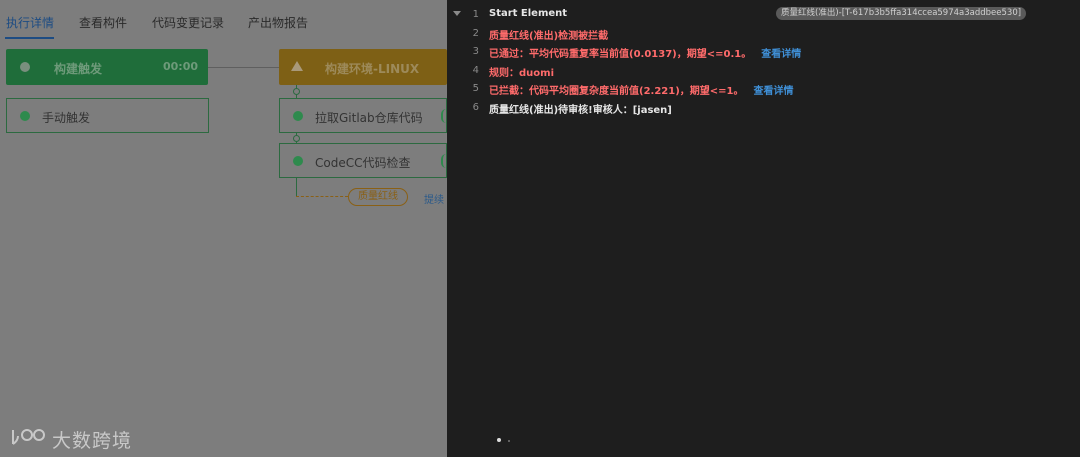 The image size is (1080, 457). Describe the element at coordinates (66, 118) in the screenshot. I see `job-manual-label: 手动触发` at that location.